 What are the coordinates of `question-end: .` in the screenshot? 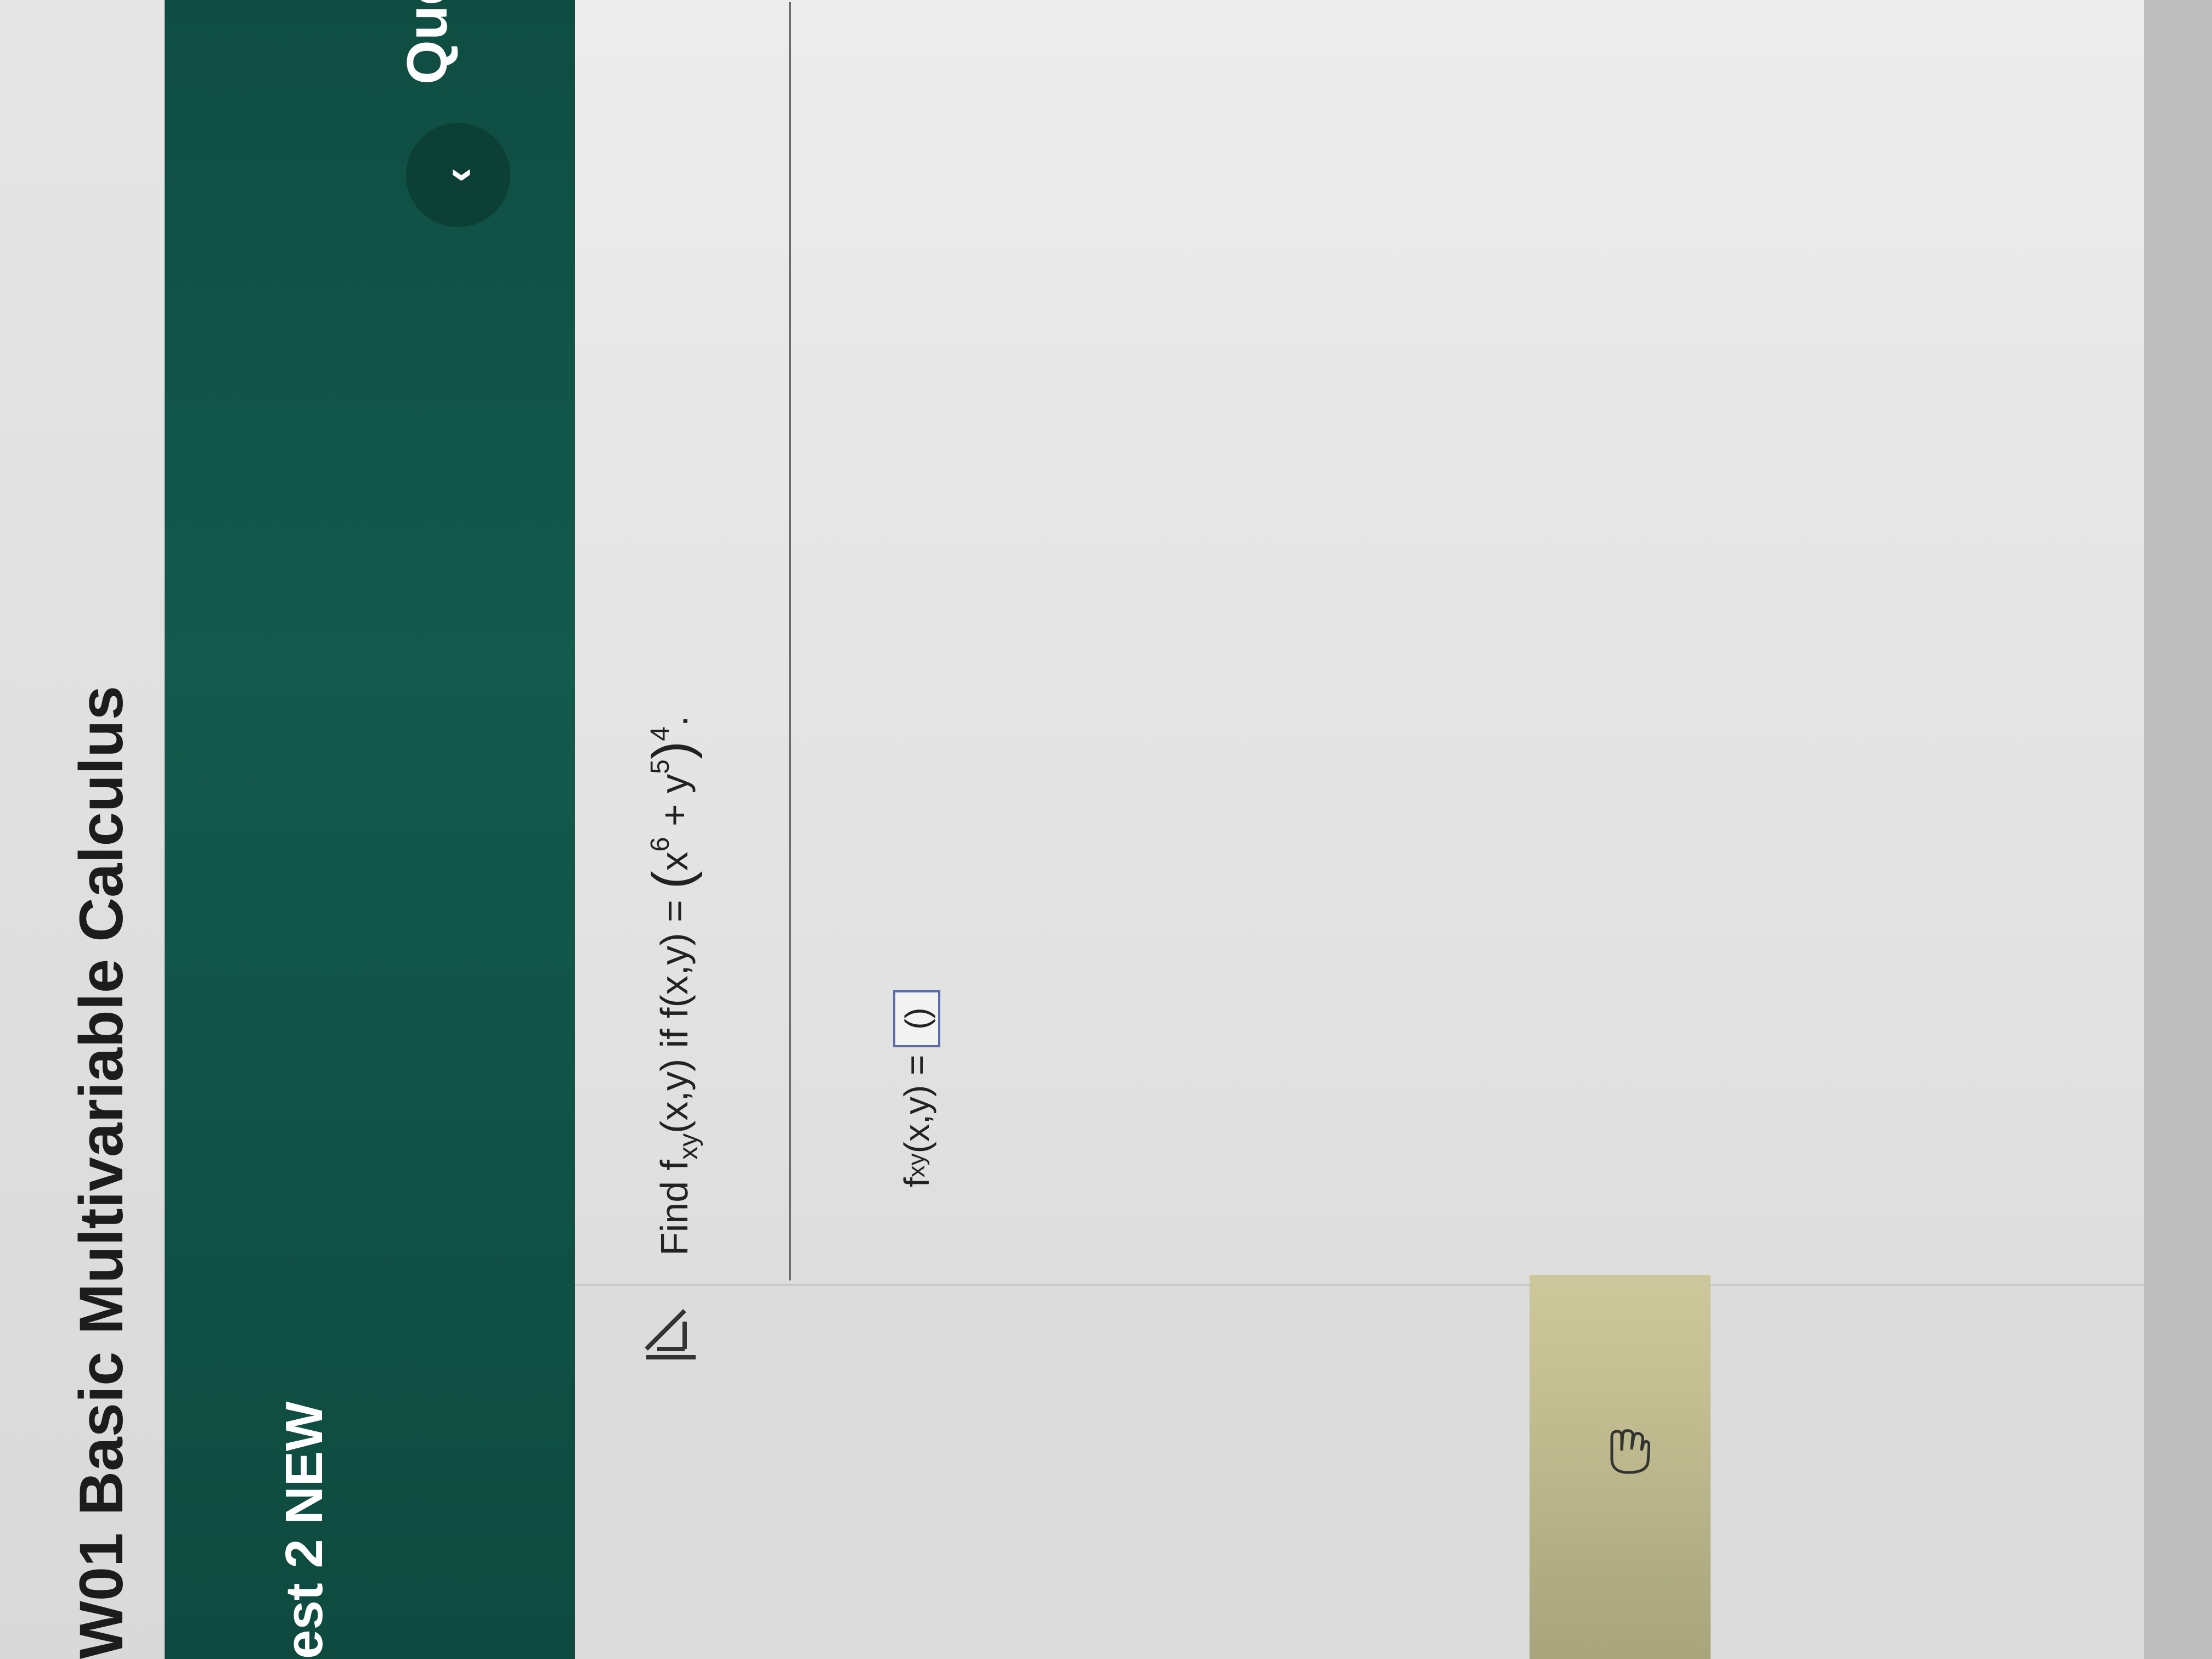 It's located at (675, 721).